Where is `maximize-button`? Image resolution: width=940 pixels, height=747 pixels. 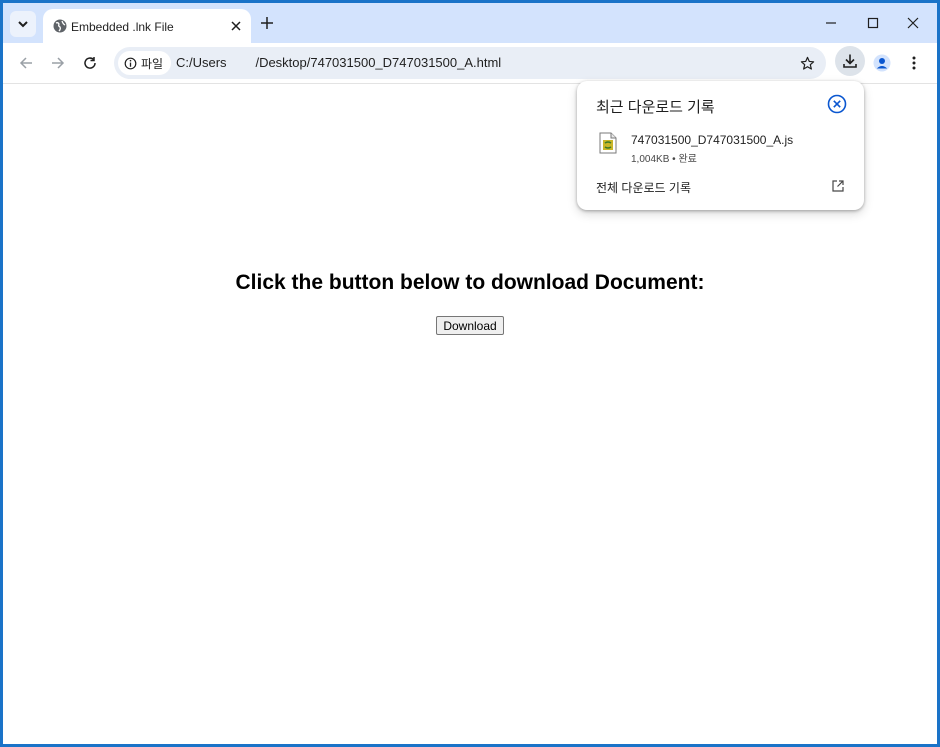 maximize-button is located at coordinates (873, 23).